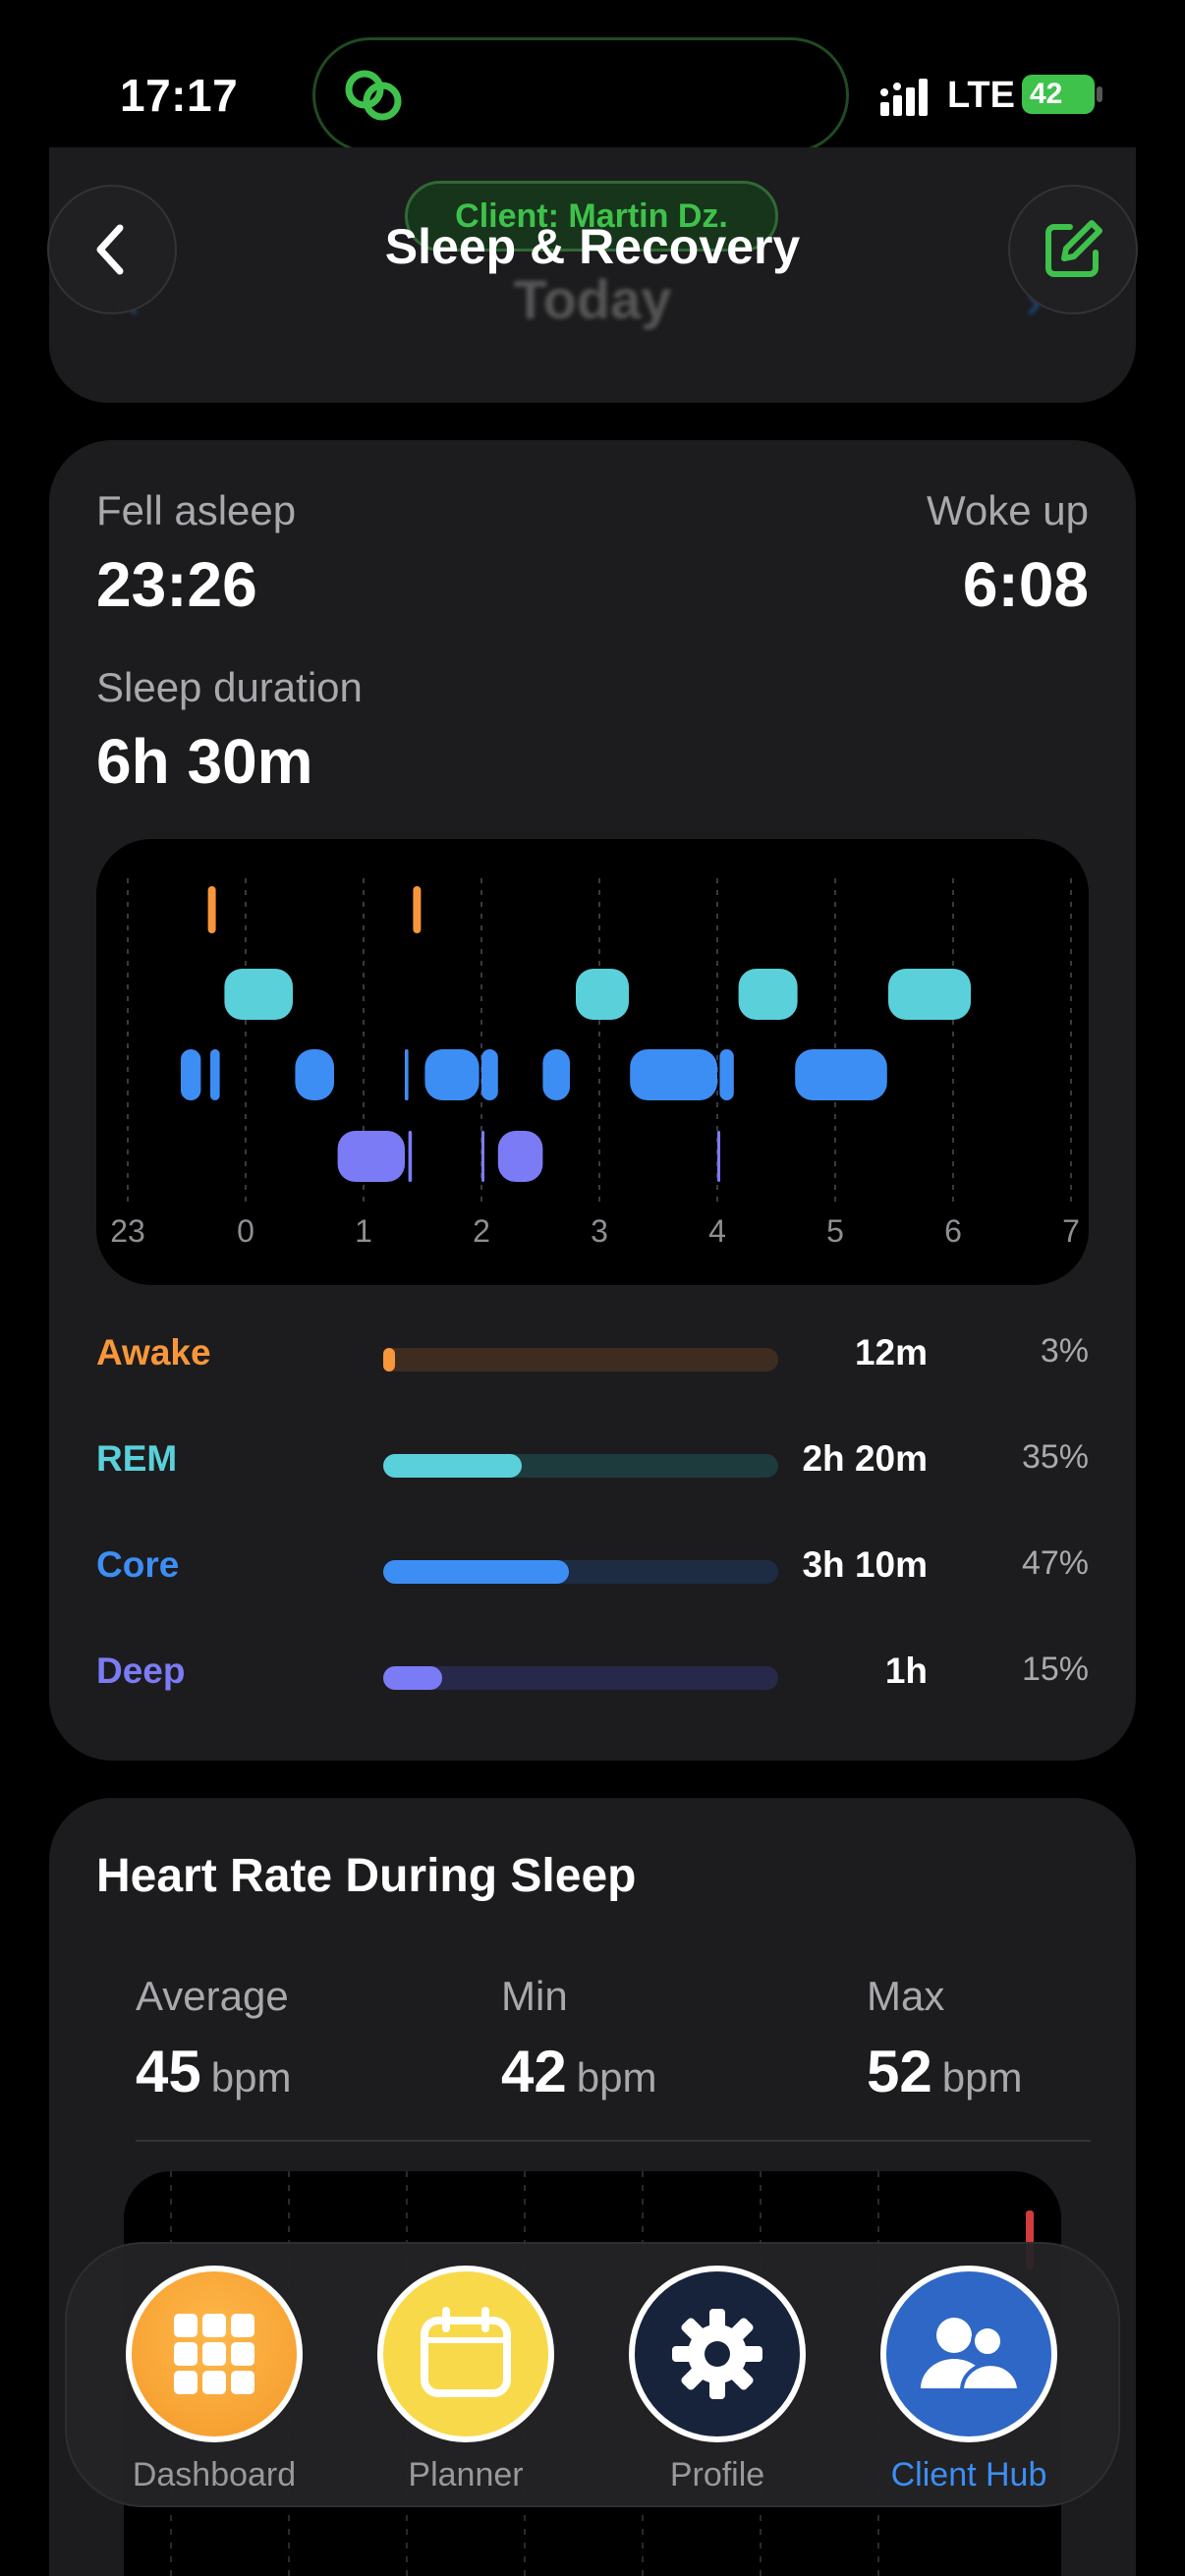 This screenshot has width=1185, height=2576. What do you see at coordinates (1065, 1351) in the screenshot?
I see `stage-percent: 3%` at bounding box center [1065, 1351].